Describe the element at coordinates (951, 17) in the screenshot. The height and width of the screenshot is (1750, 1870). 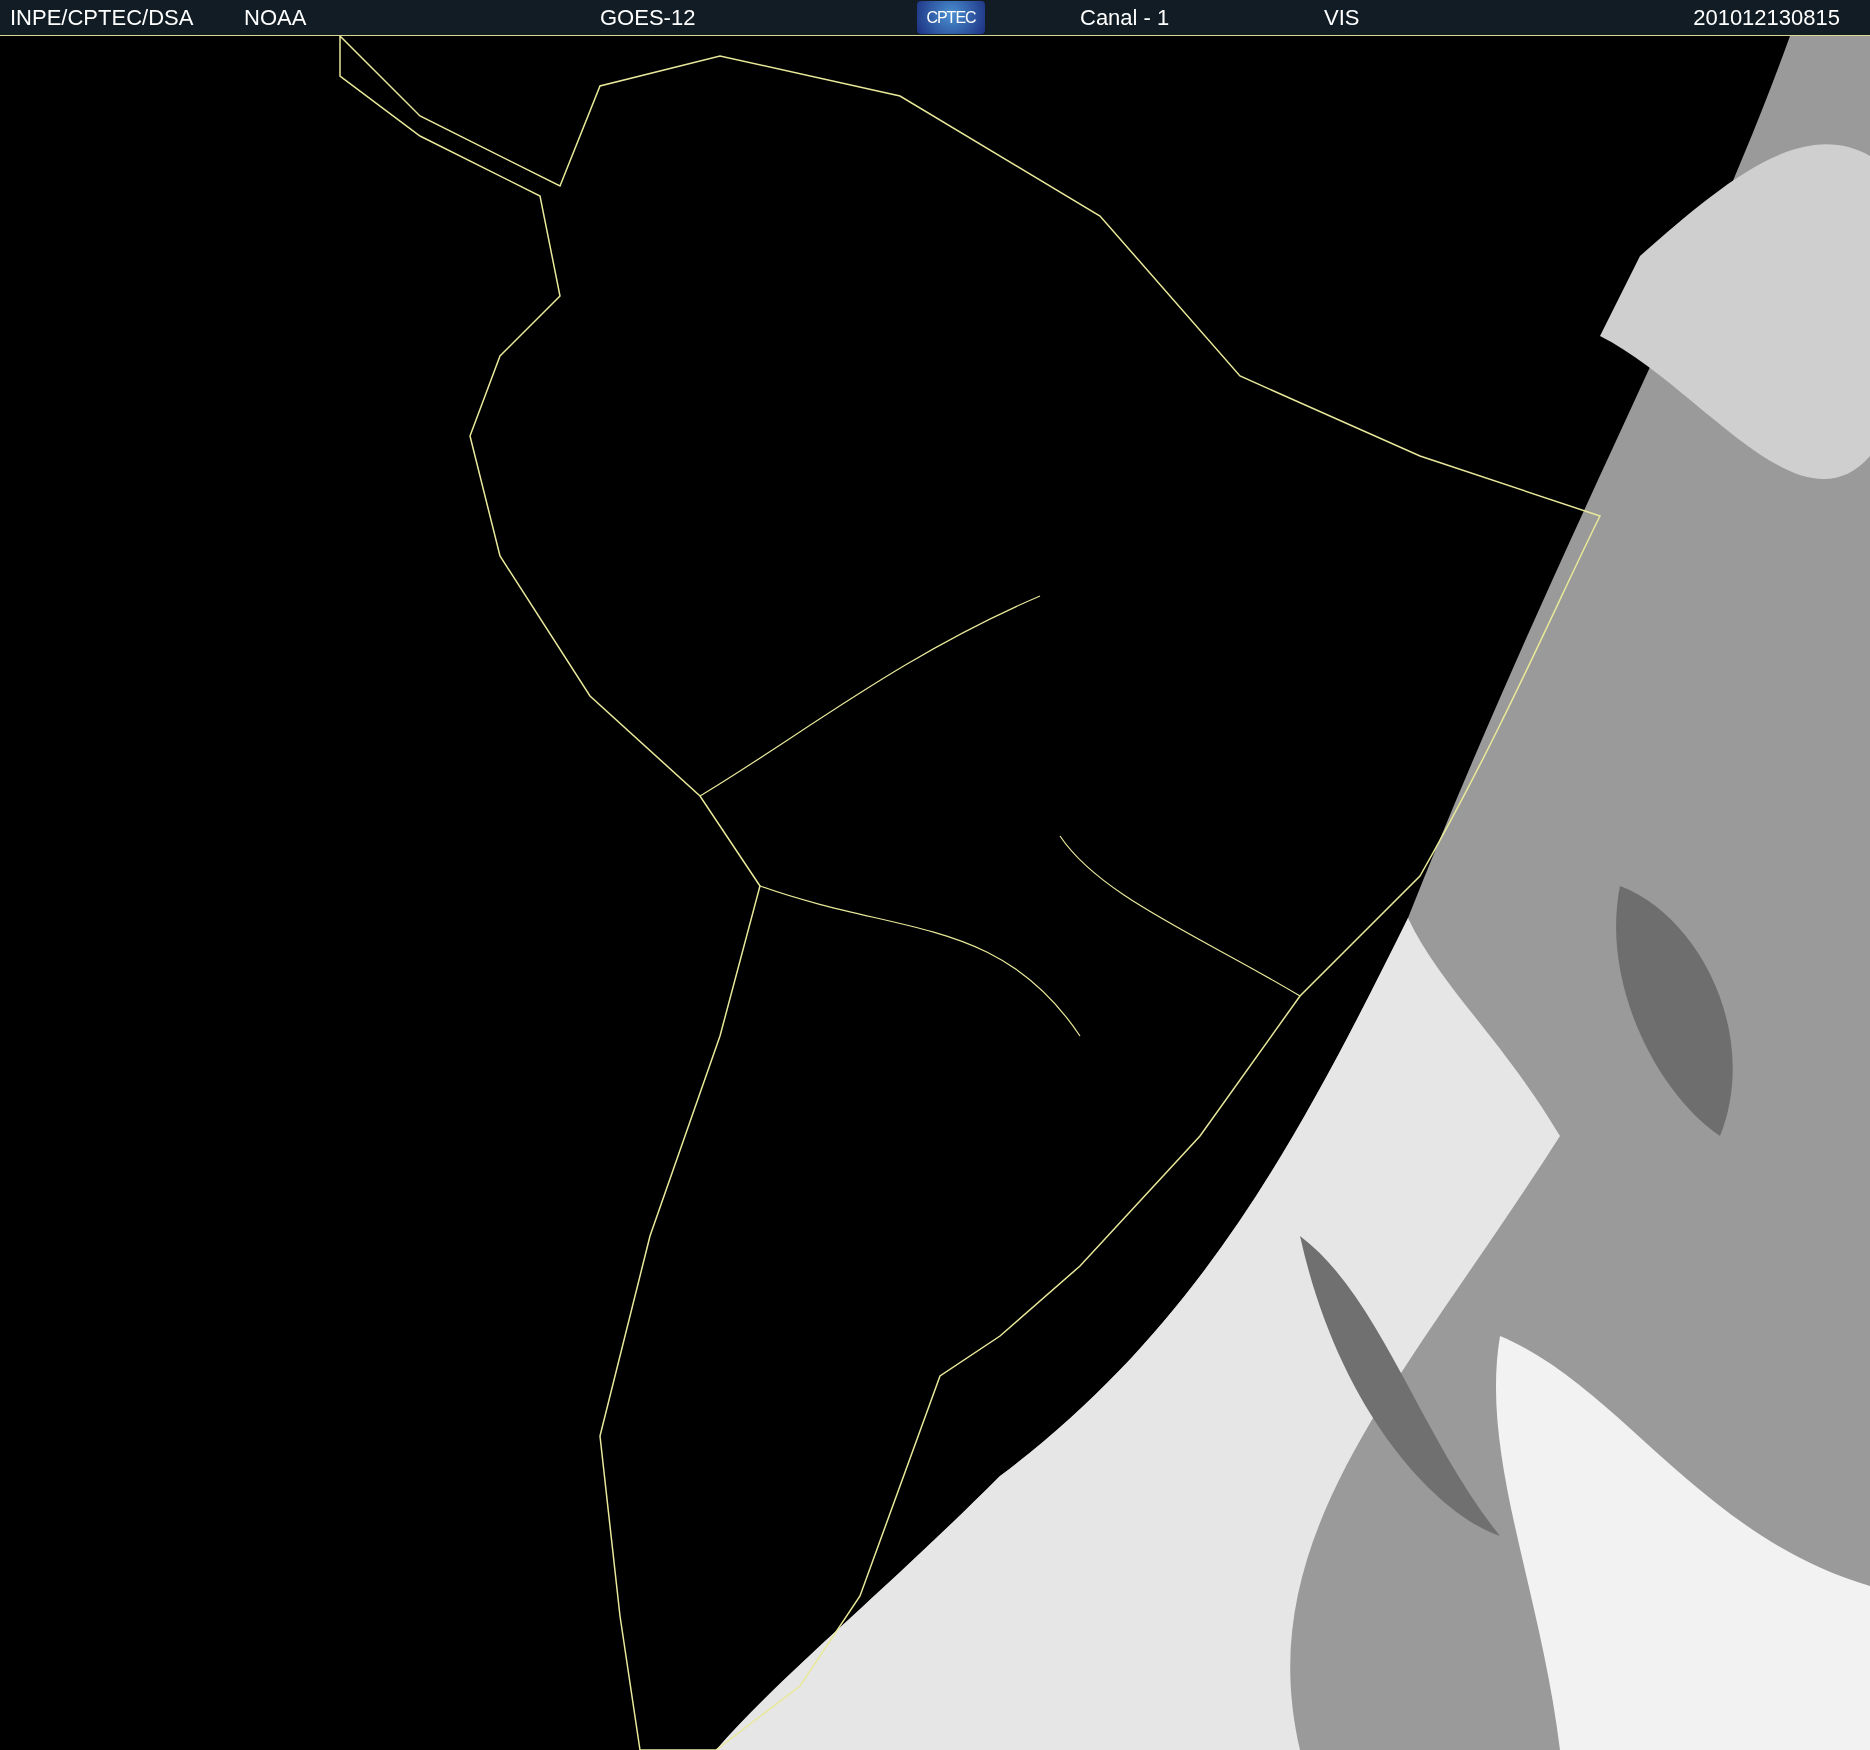
I see `logo: CPTEC` at that location.